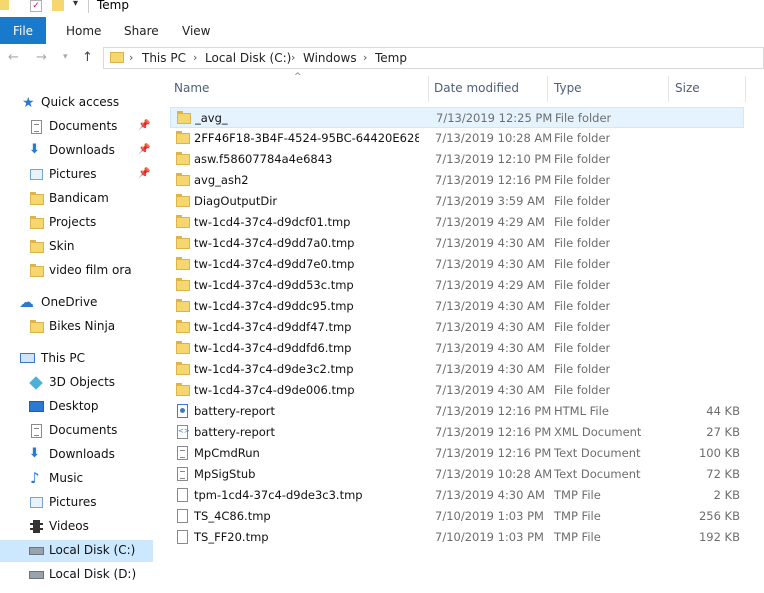 The image size is (764, 593). What do you see at coordinates (23, 30) in the screenshot?
I see `tab-file: File` at bounding box center [23, 30].